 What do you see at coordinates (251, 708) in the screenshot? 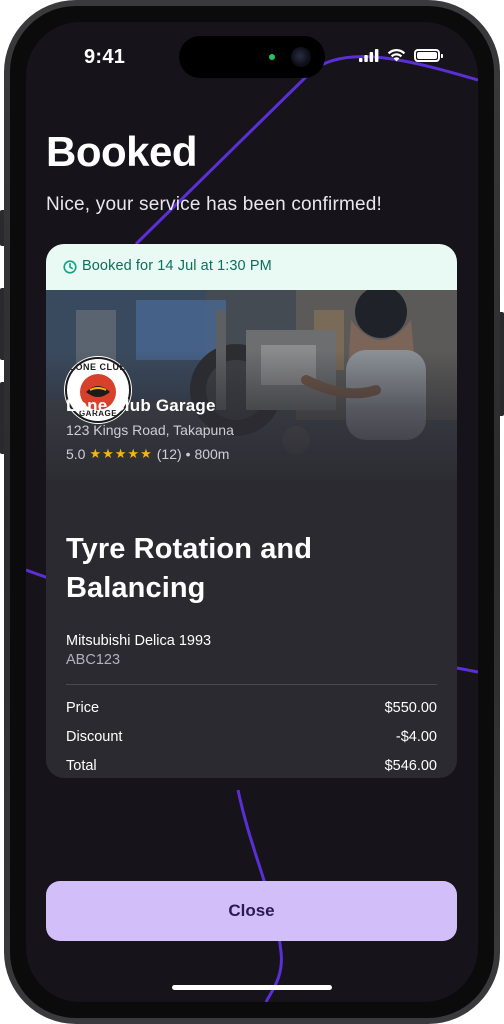
I see `price-row-price: Price $550.00` at bounding box center [251, 708].